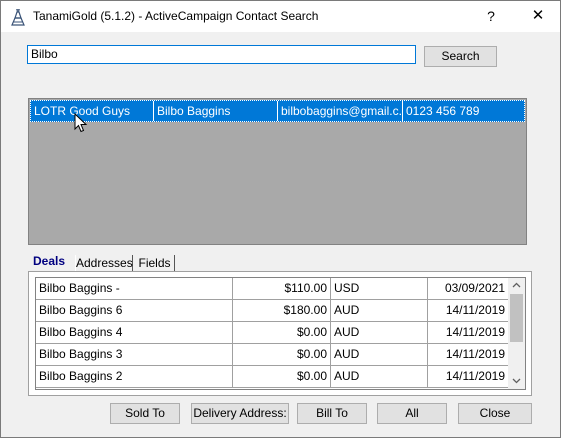 This screenshot has width=561, height=438. What do you see at coordinates (216, 111) in the screenshot?
I see `result-name-cell: Bilbo Baggins` at bounding box center [216, 111].